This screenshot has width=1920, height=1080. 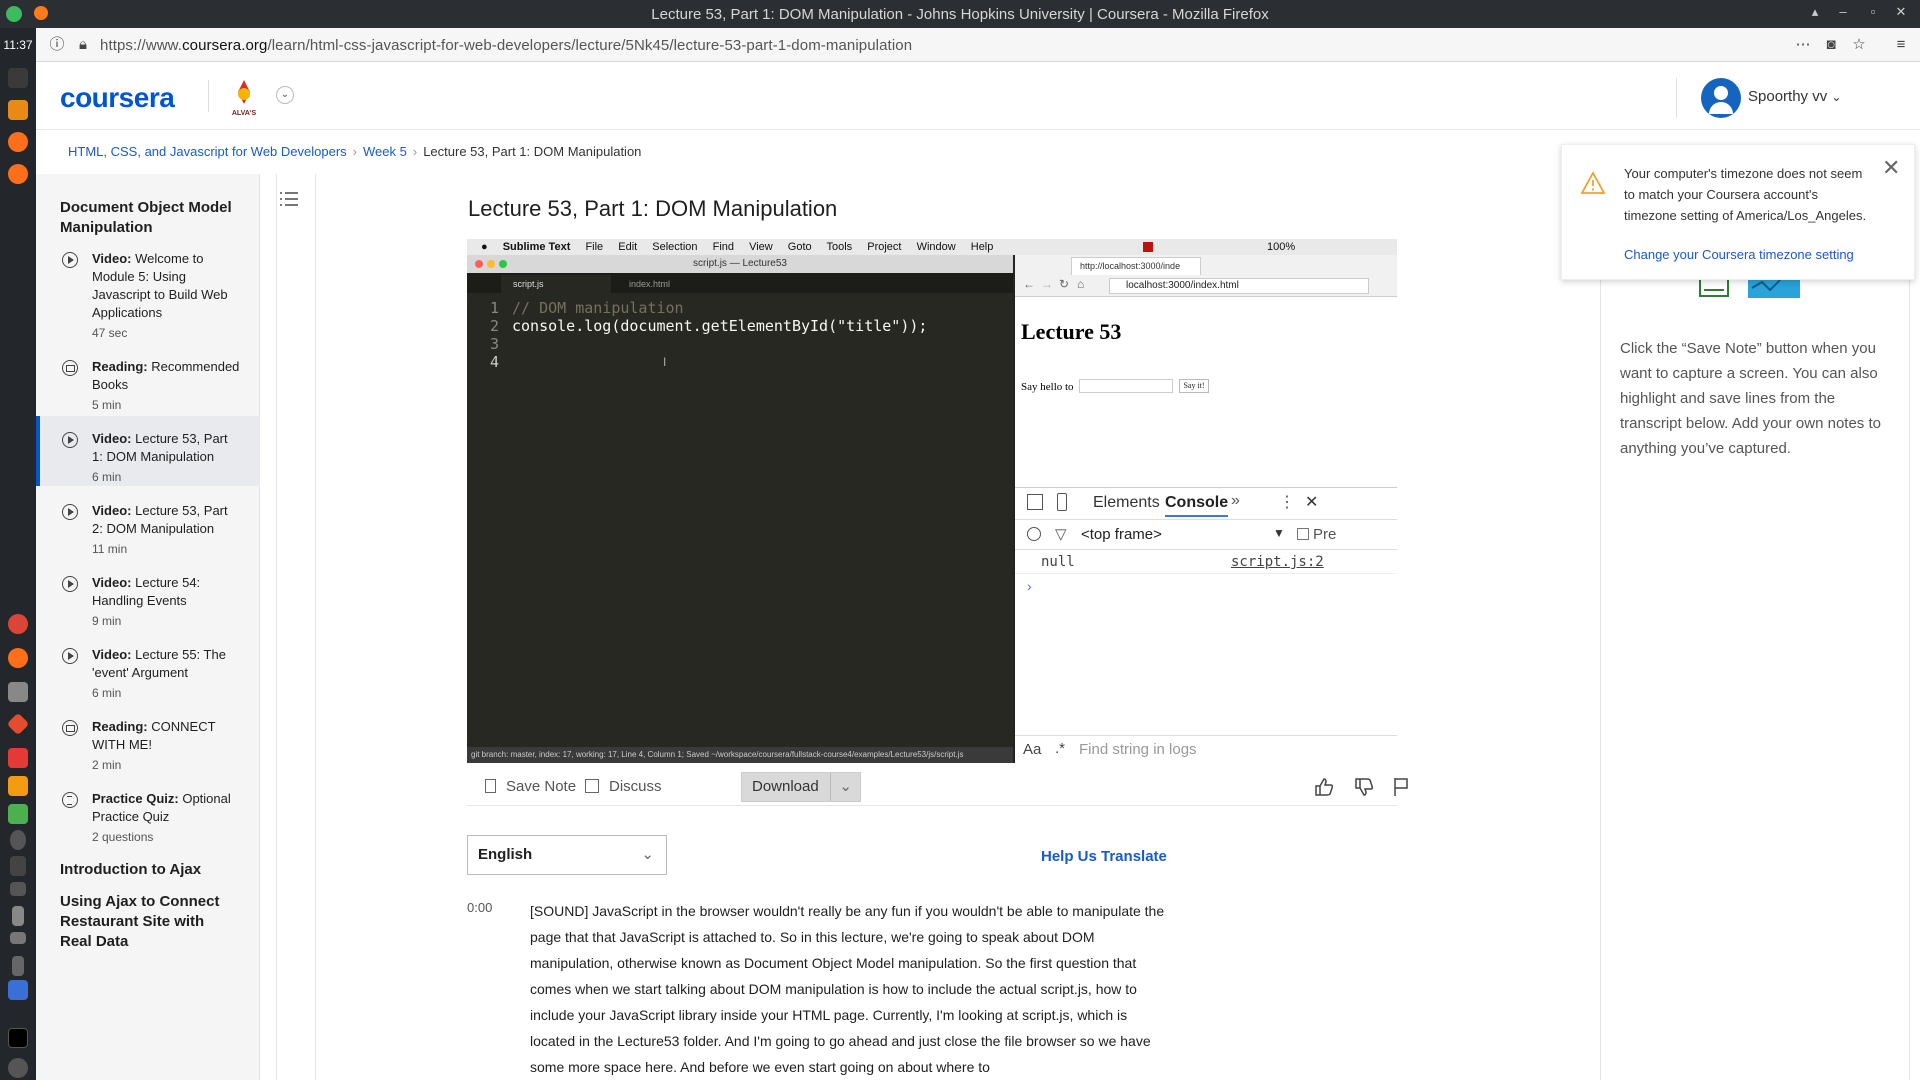 What do you see at coordinates (1324, 787) in the screenshot?
I see `thumbs-up-icon` at bounding box center [1324, 787].